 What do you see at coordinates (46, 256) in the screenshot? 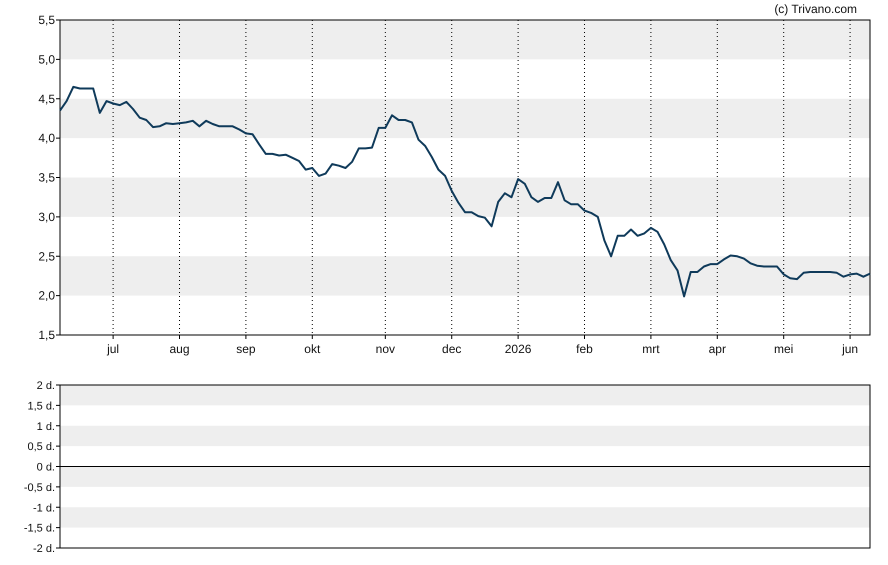
I see `y-axis-label: 2,5` at bounding box center [46, 256].